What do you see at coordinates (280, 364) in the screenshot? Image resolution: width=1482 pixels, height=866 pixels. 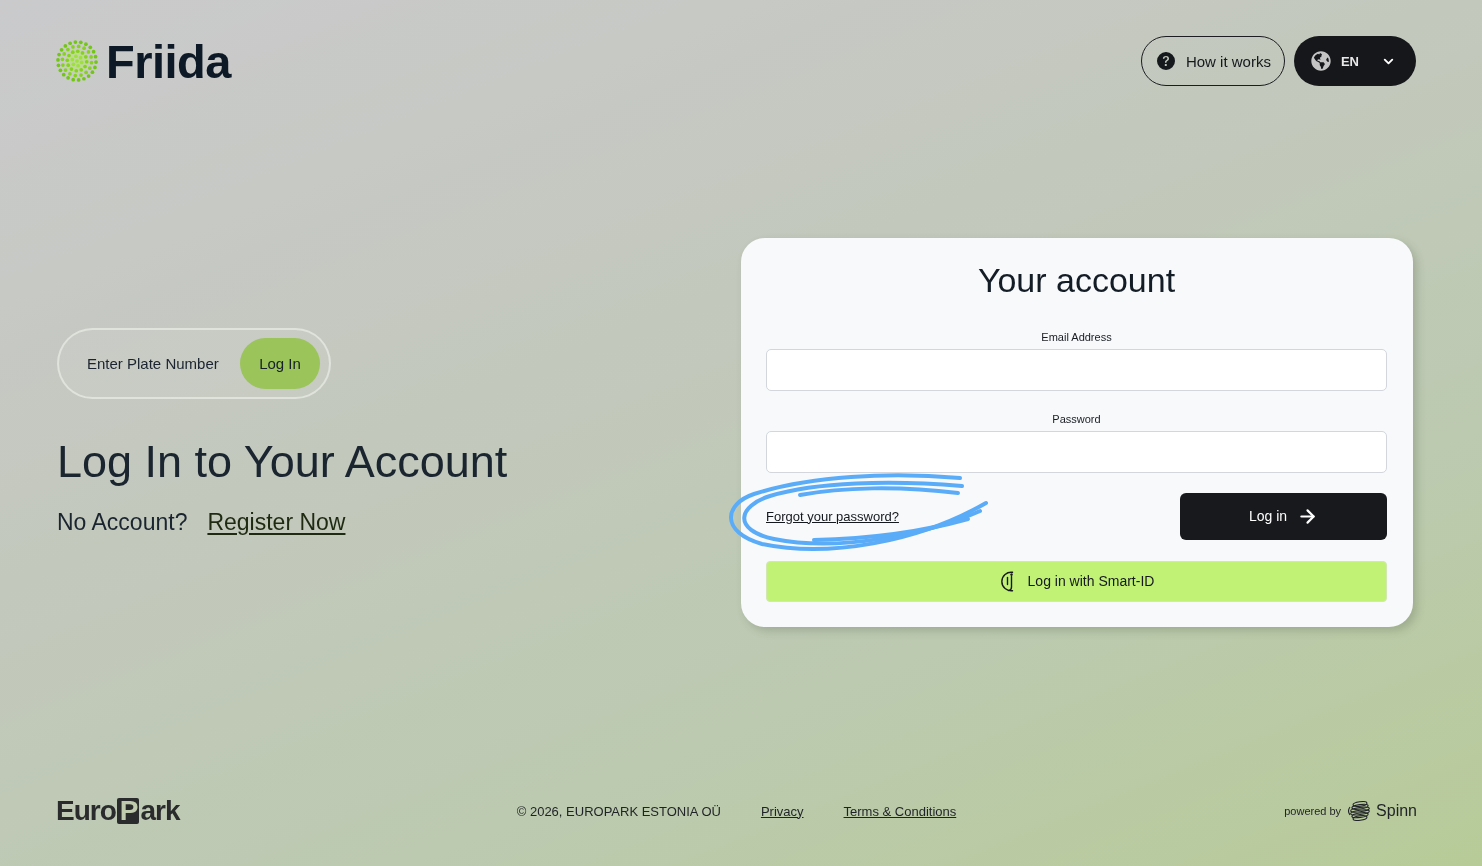 I see `plate-log-in-button: Log In` at bounding box center [280, 364].